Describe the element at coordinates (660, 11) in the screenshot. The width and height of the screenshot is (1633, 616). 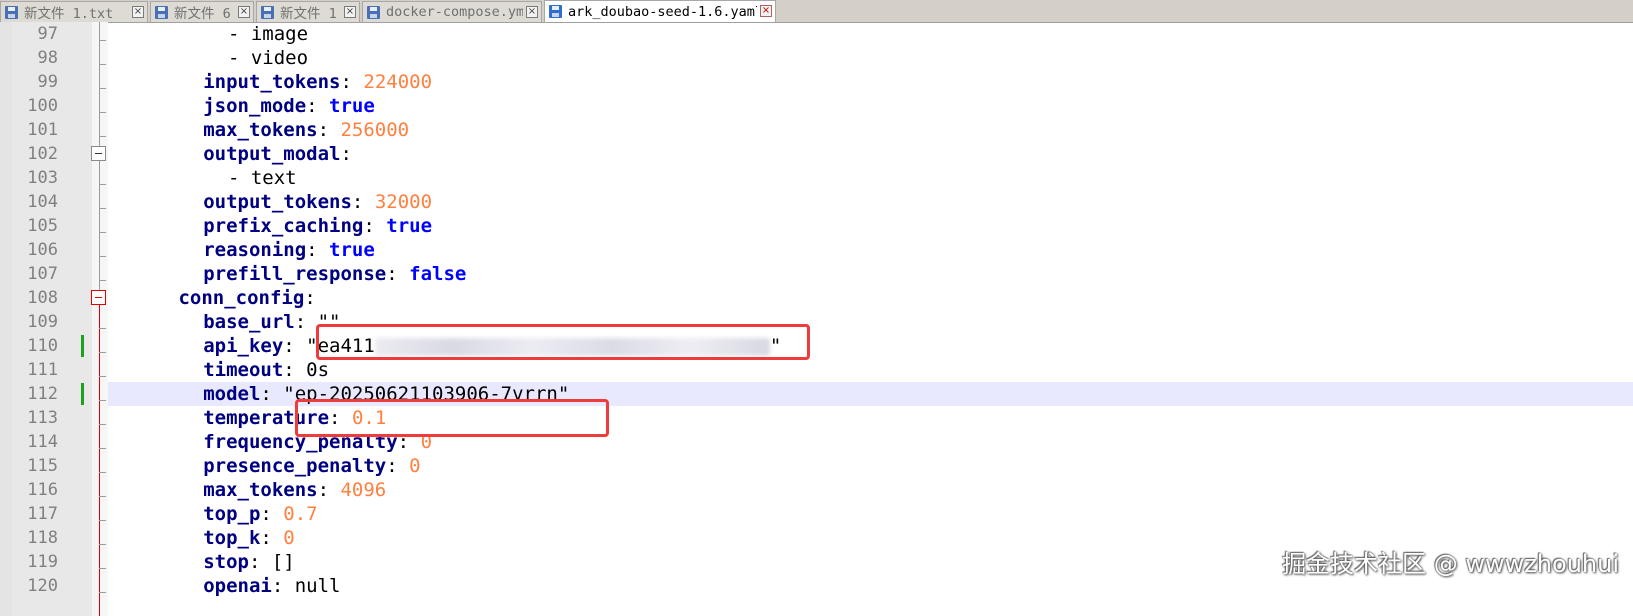
I see `tab-5: ark_doubao-seed-1.6.yaml ×` at that location.